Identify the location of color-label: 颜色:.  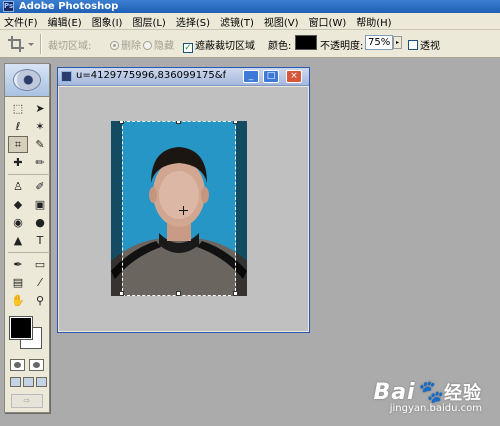
(280, 46).